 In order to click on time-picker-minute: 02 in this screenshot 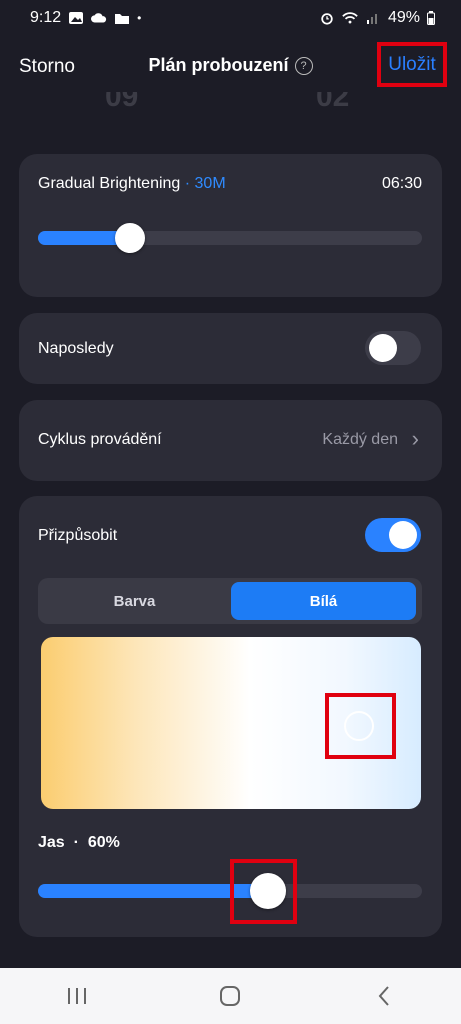, I will do `click(332, 103)`.